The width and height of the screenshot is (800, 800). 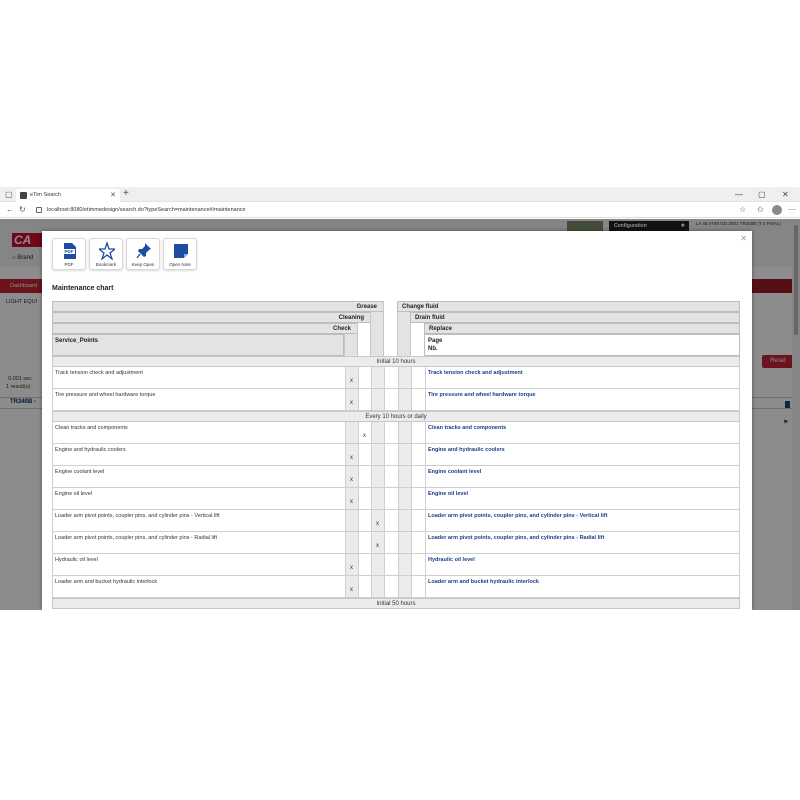 I want to click on note-icon, so click(x=181, y=251).